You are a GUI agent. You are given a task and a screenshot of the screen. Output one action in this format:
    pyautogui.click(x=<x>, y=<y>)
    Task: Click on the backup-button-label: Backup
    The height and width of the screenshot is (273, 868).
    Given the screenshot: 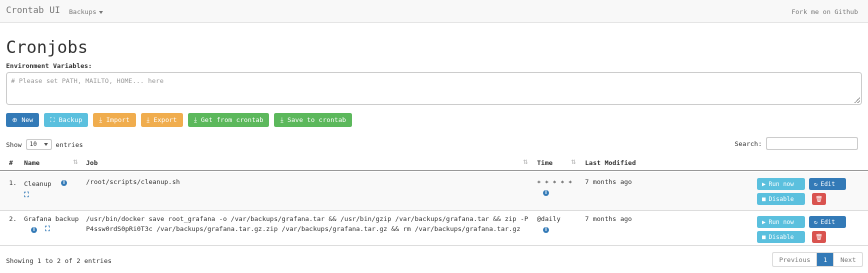 What is the action you would take?
    pyautogui.click(x=70, y=120)
    